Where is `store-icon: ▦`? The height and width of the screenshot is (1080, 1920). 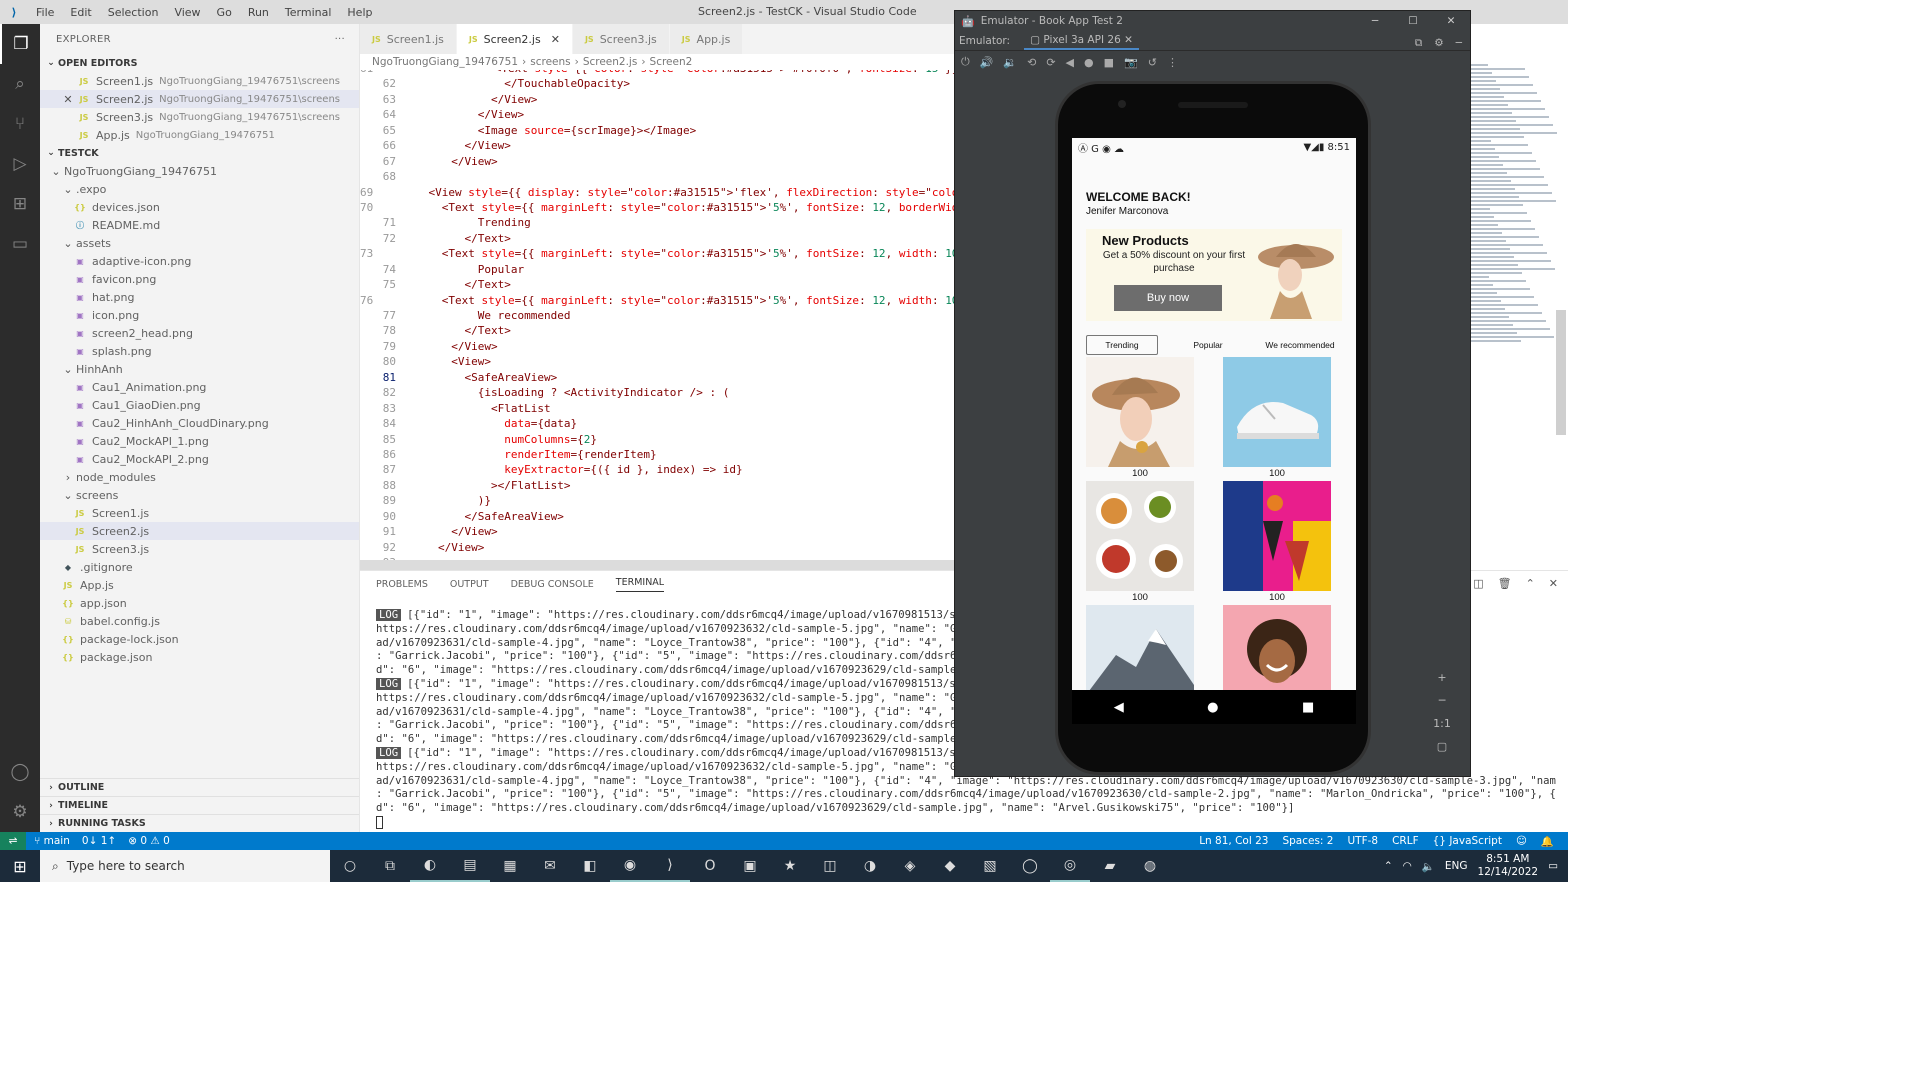 store-icon: ▦ is located at coordinates (510, 866).